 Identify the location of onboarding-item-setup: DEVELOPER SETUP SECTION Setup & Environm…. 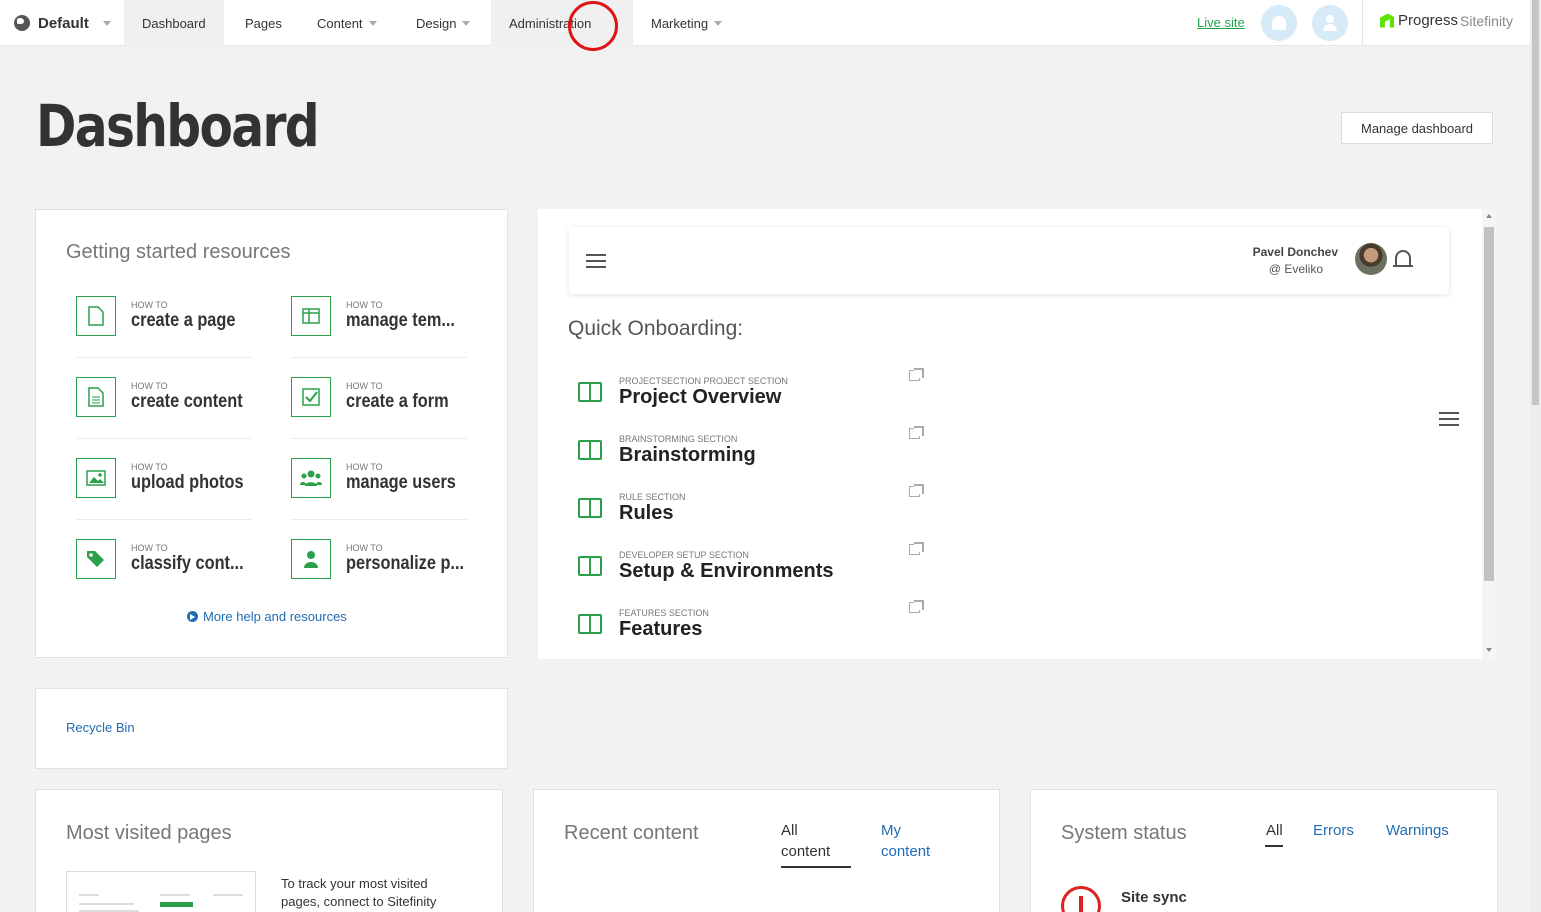
(758, 568).